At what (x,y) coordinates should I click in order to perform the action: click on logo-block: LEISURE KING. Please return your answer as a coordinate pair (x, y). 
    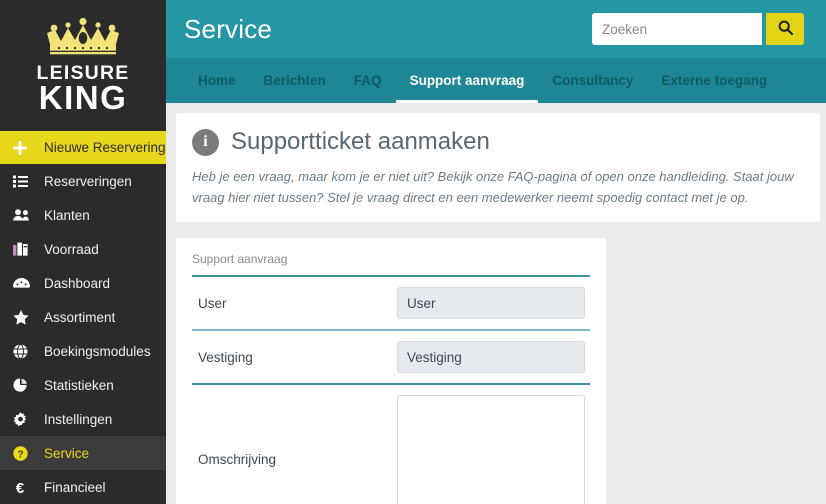
    Looking at the image, I should click on (83, 67).